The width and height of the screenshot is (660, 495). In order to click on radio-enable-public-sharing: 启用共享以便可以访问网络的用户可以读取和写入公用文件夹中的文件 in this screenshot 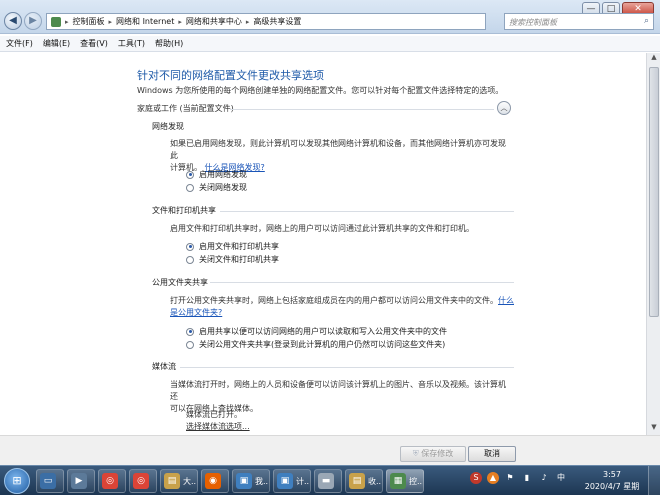, I will do `click(316, 331)`.